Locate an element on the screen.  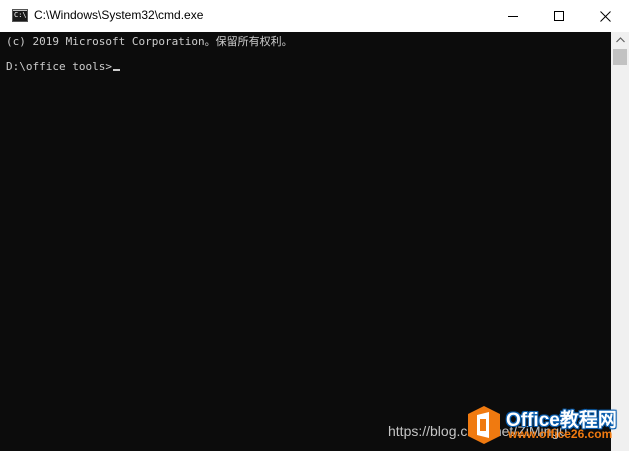
maximize-icon is located at coordinates (559, 16).